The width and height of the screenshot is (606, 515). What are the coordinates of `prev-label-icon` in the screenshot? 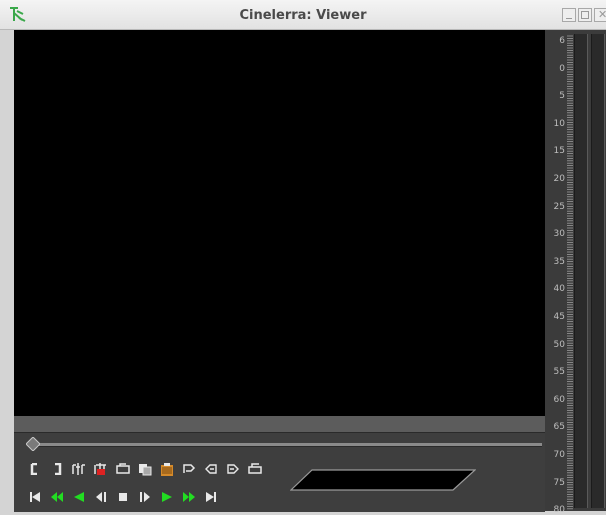 It's located at (211, 469).